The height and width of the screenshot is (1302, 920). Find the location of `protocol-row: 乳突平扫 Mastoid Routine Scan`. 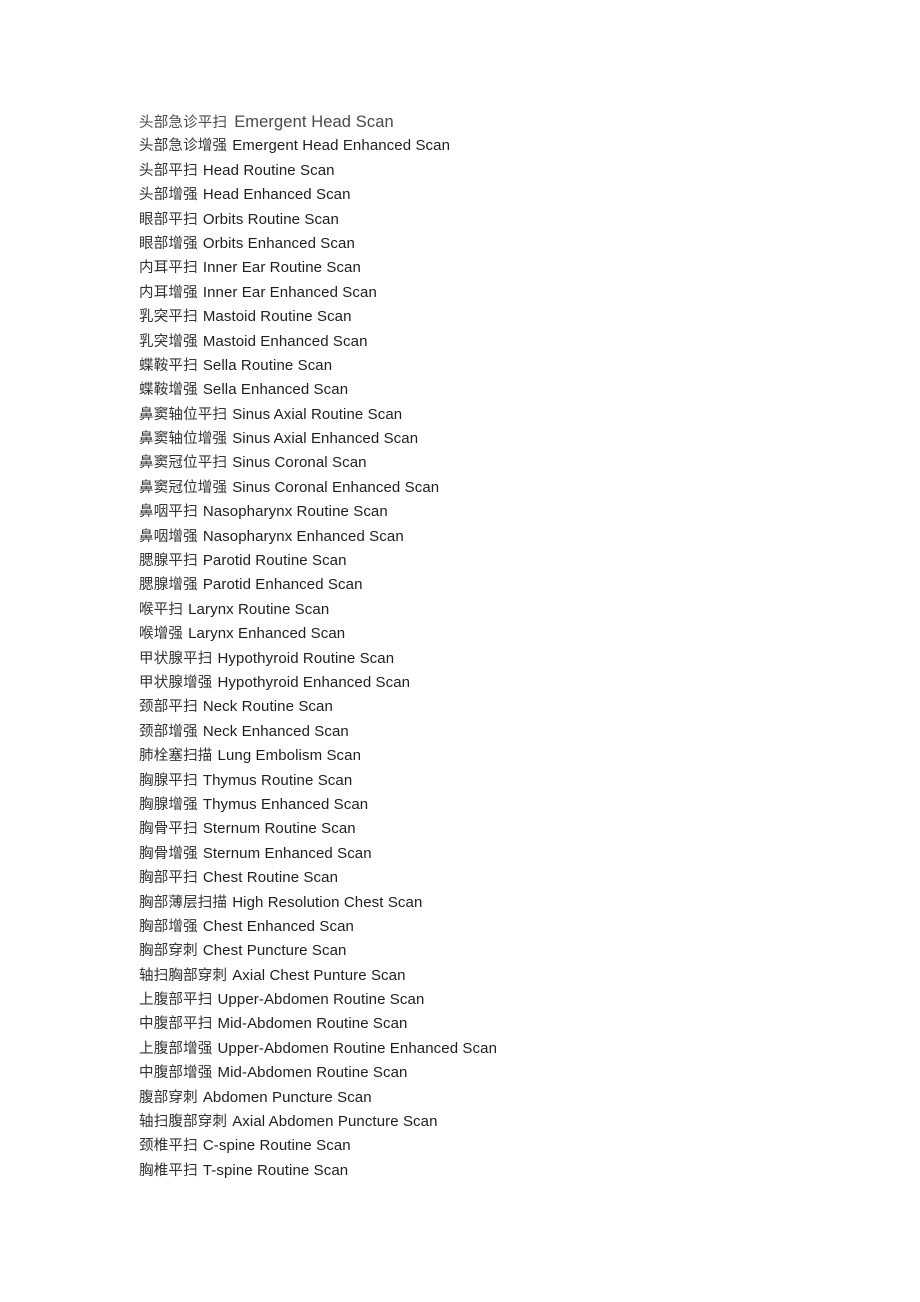

protocol-row: 乳突平扫 Mastoid Routine Scan is located at coordinates (489, 317).